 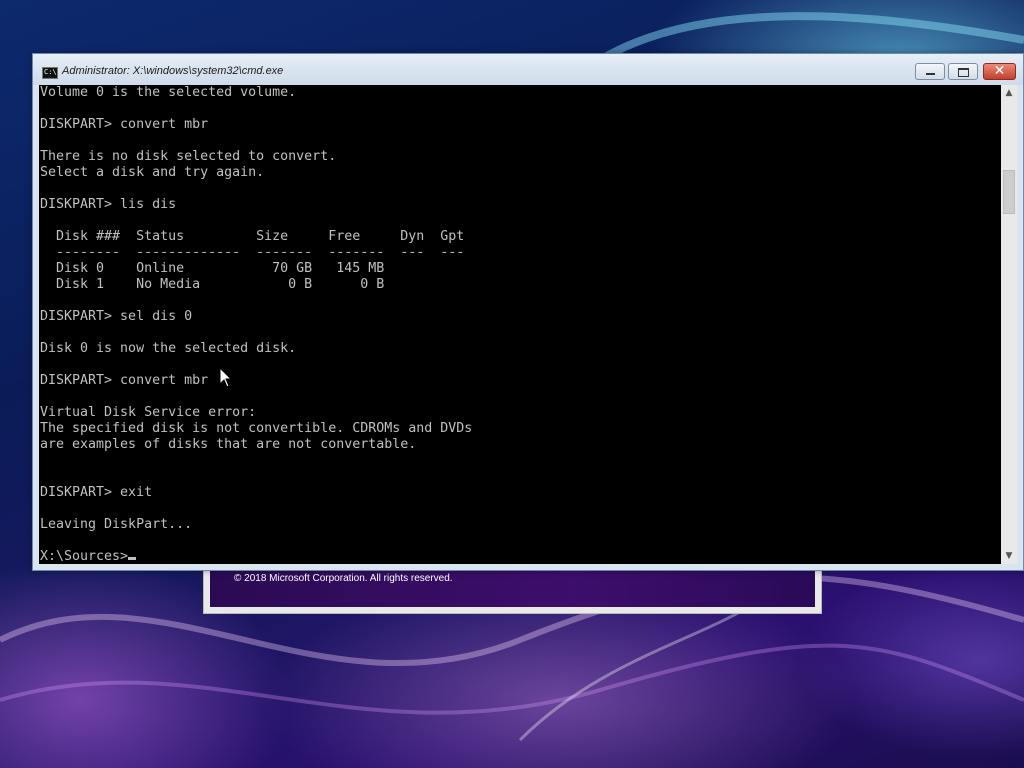 I want to click on maximize-button, so click(x=963, y=71).